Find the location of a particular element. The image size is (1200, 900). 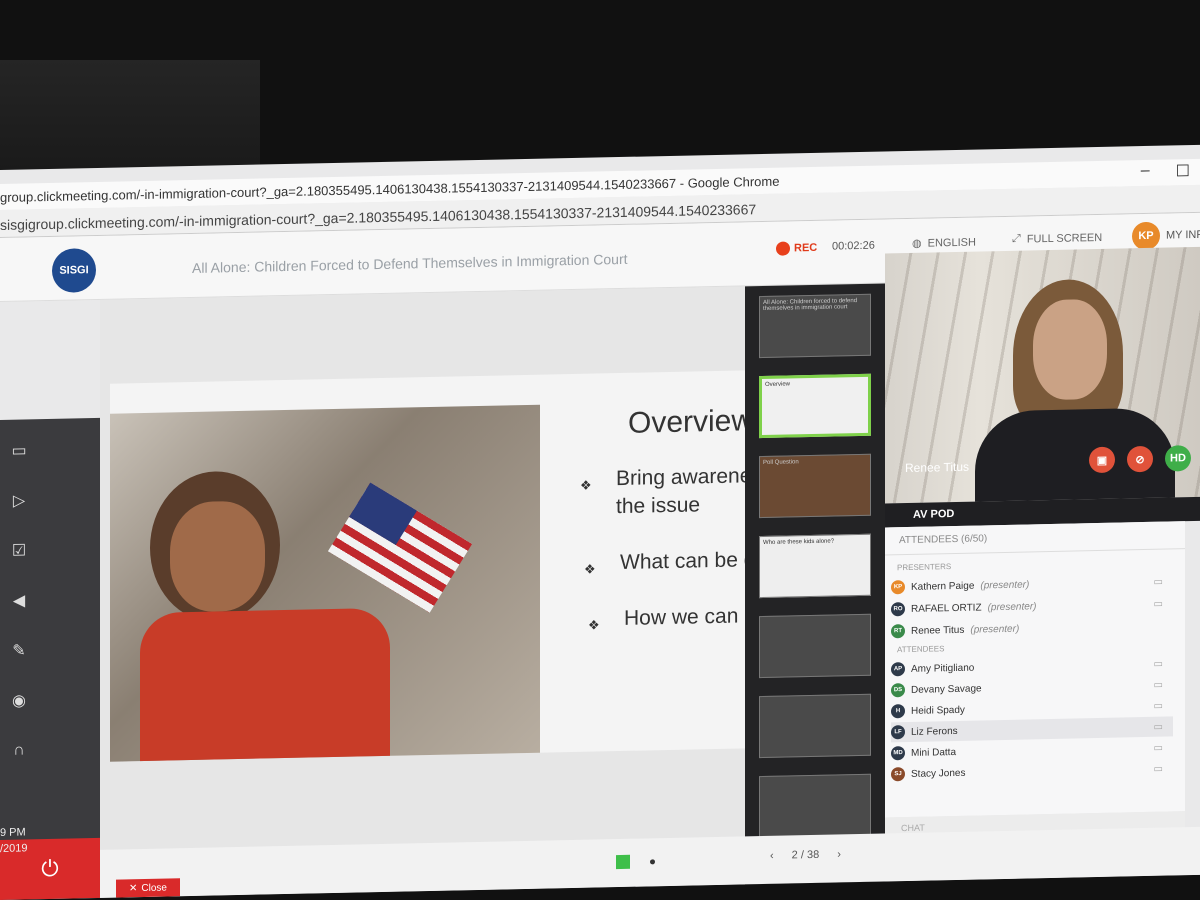

us-flag is located at coordinates (400, 547).